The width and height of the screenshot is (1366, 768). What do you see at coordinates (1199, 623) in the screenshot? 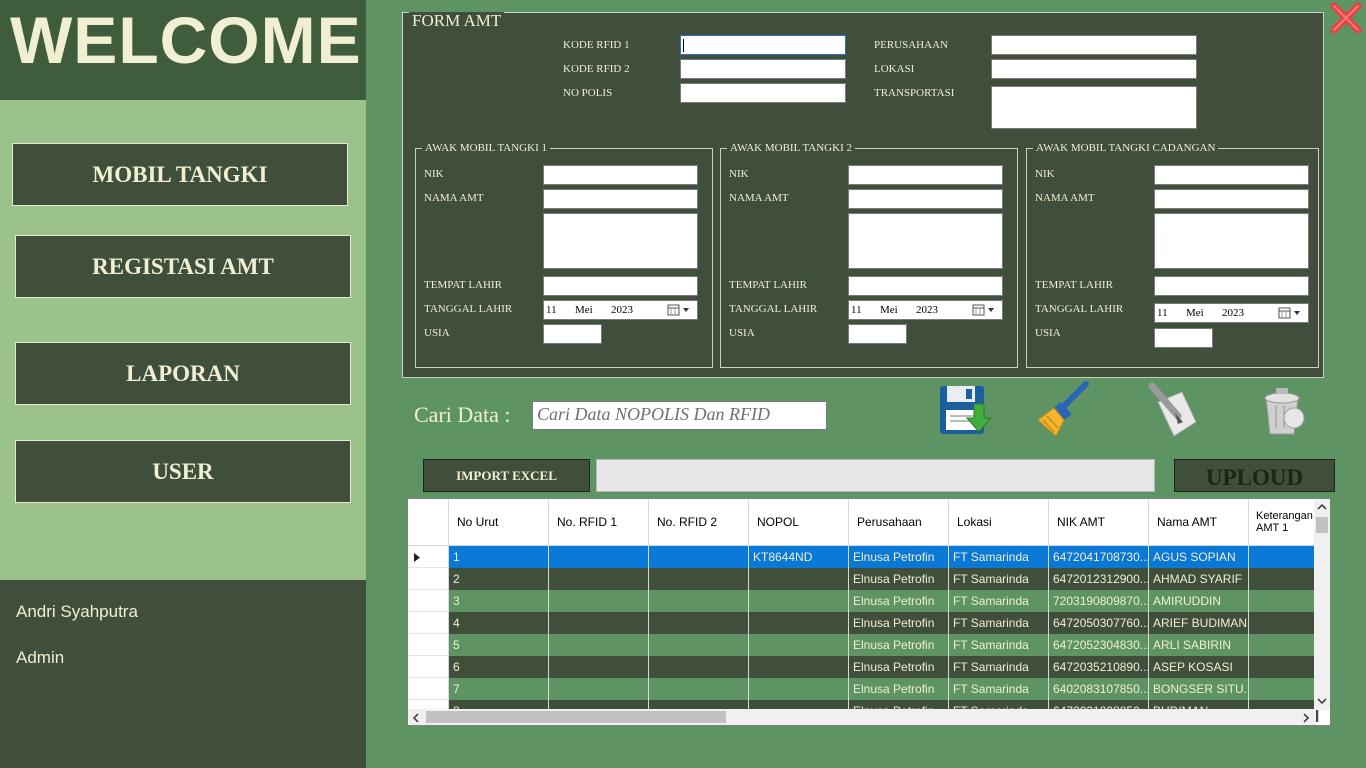
I see `cell-nama-amt: ARIEF BUDIMAN` at bounding box center [1199, 623].